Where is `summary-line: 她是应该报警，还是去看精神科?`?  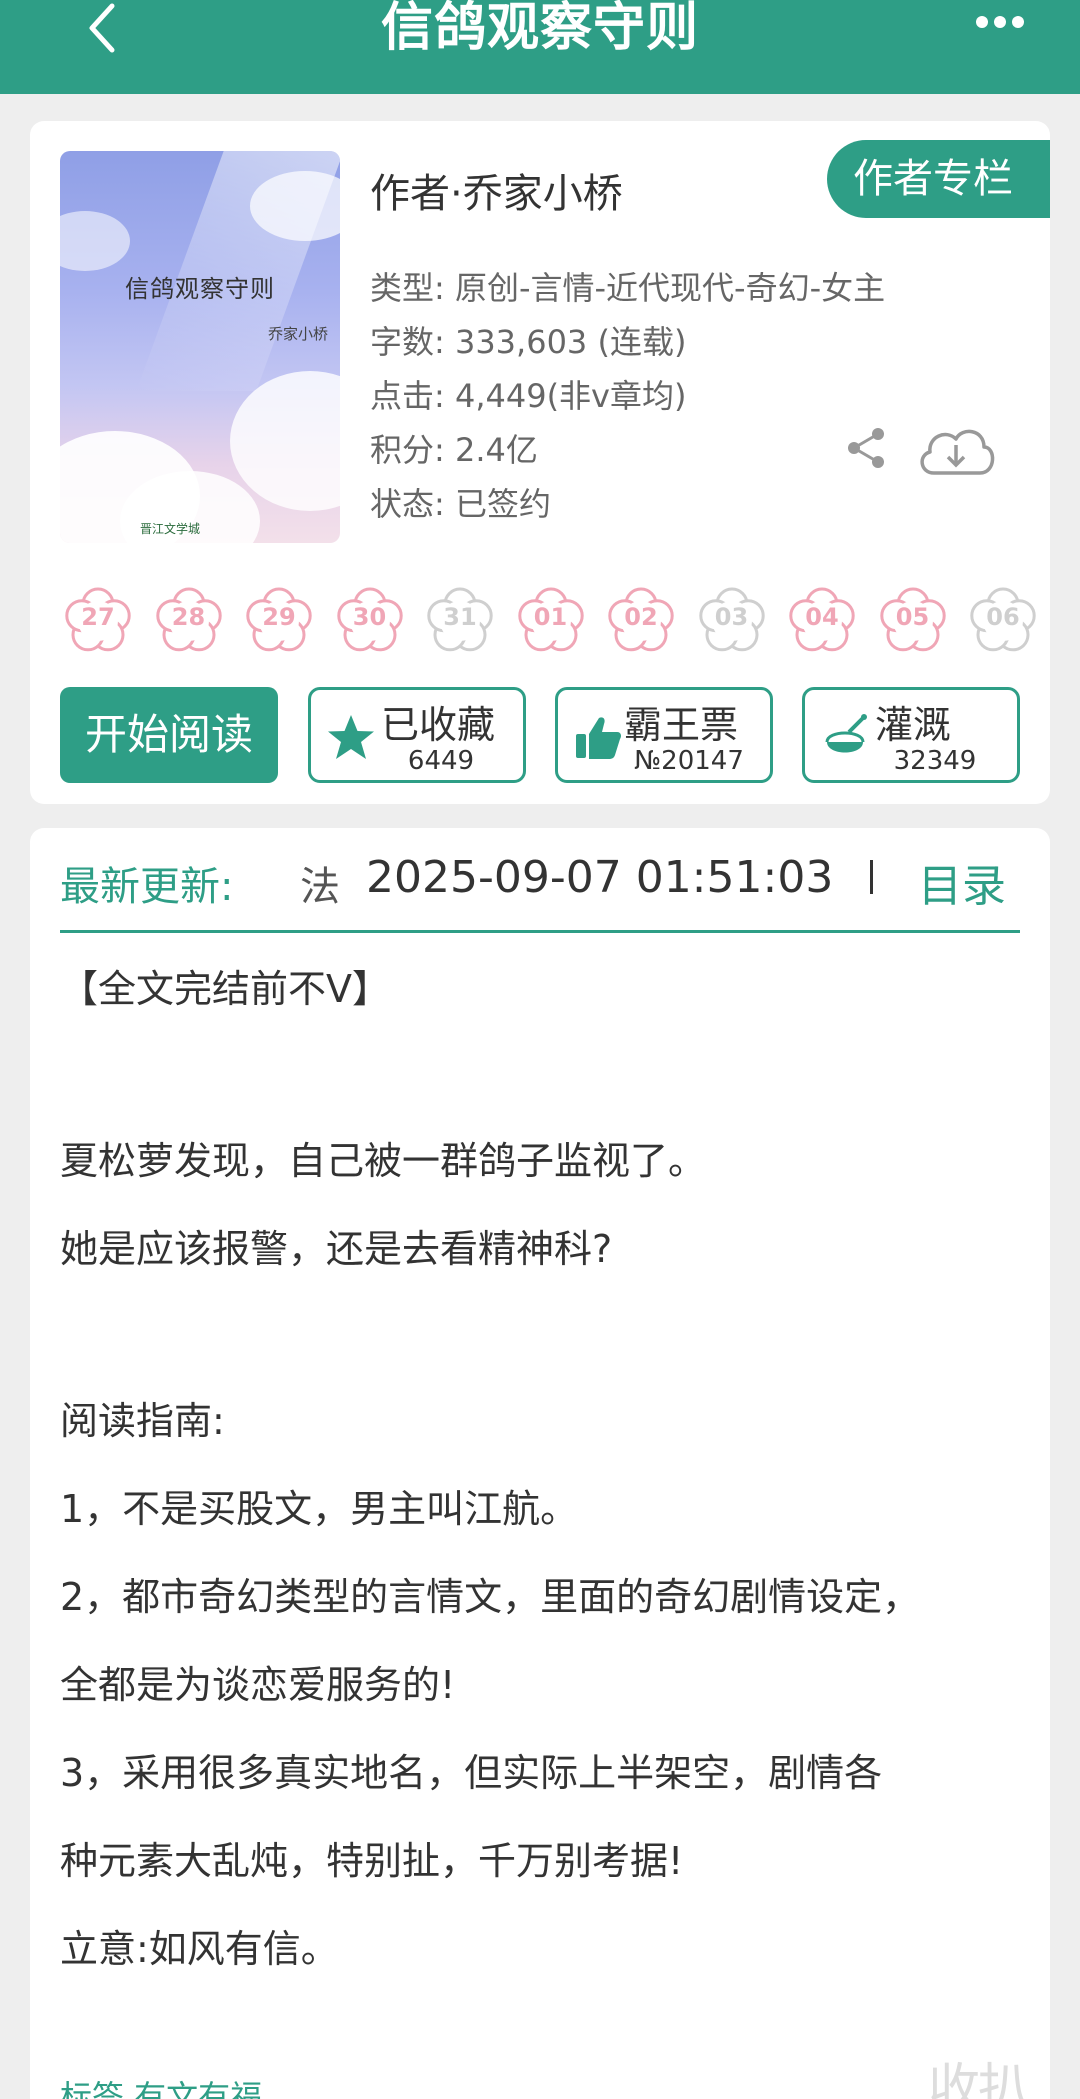 summary-line: 她是应该报警，还是去看精神科? is located at coordinates (336, 1249).